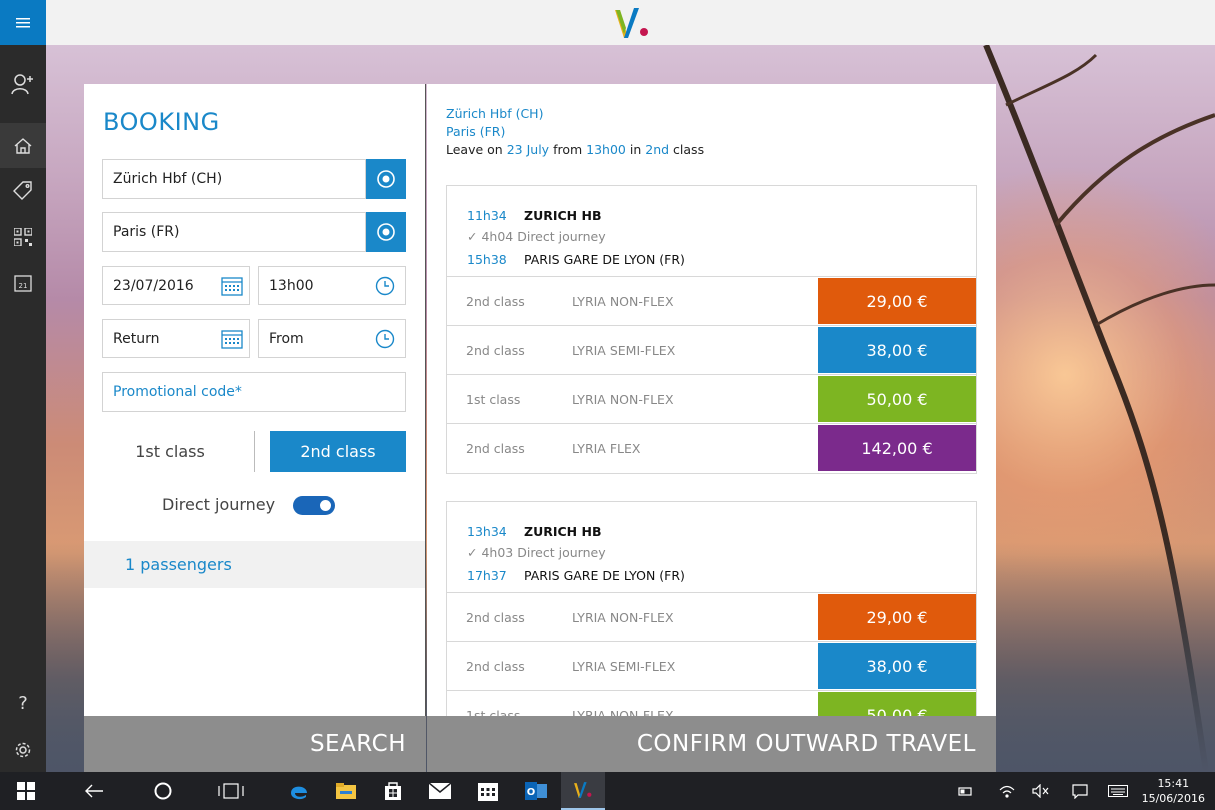  Describe the element at coordinates (897, 448) in the screenshot. I see `price-button: 142,00 €` at that location.